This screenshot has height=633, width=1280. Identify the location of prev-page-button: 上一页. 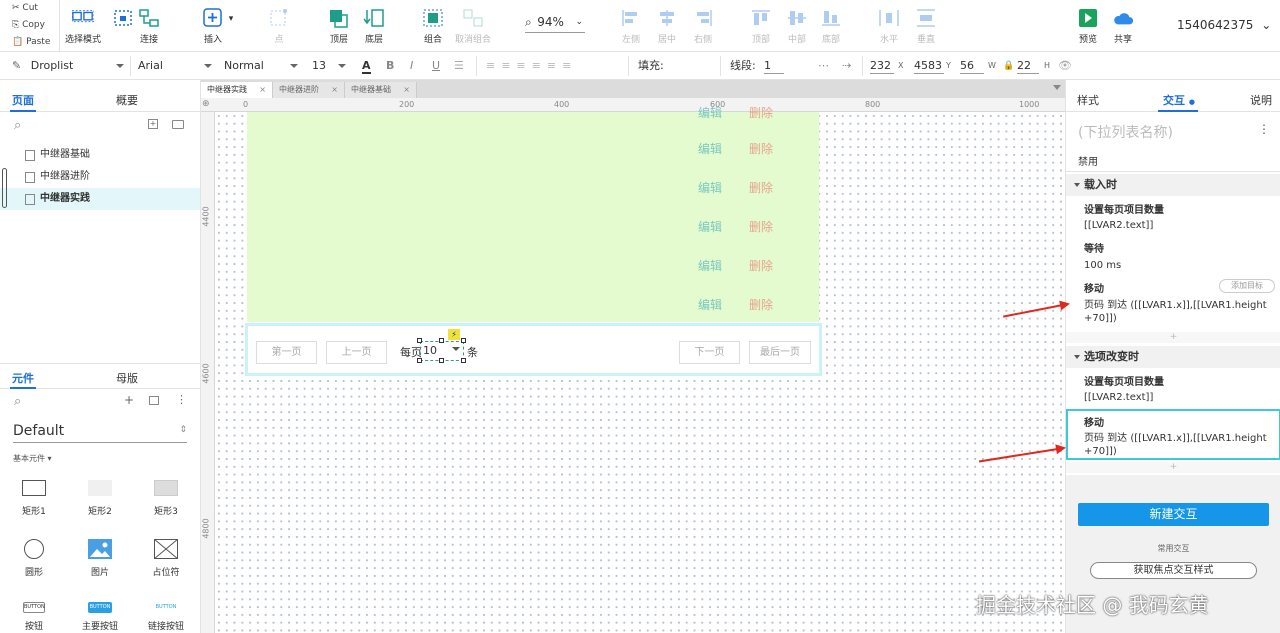
(356, 352).